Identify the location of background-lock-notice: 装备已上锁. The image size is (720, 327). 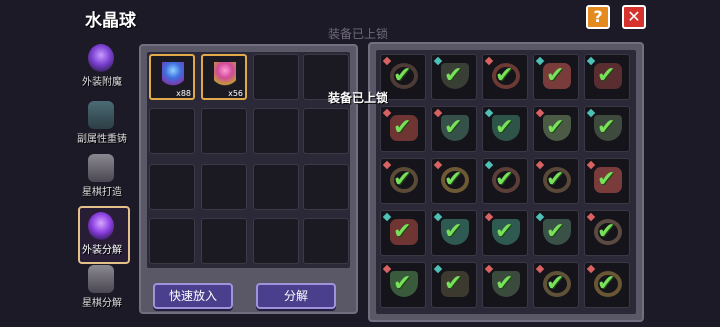
(358, 34).